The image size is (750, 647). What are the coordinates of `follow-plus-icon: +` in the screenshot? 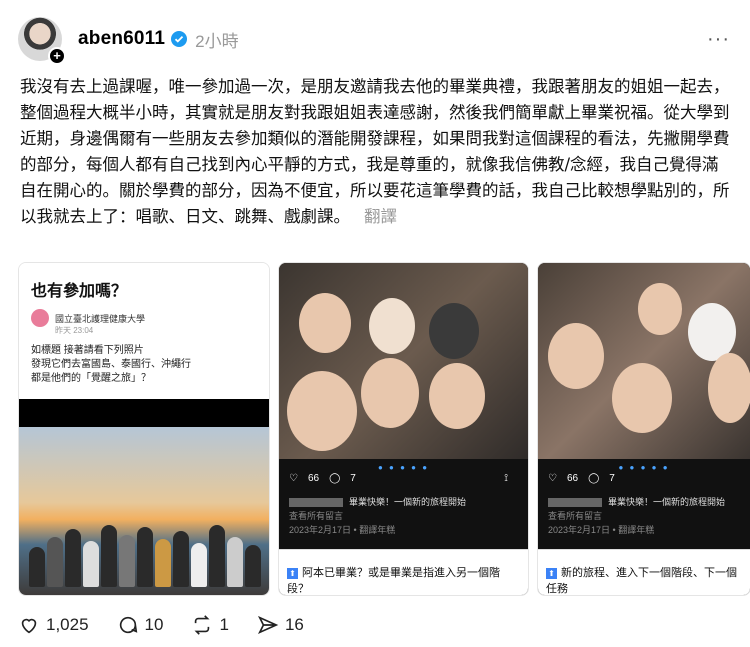 It's located at (57, 56).